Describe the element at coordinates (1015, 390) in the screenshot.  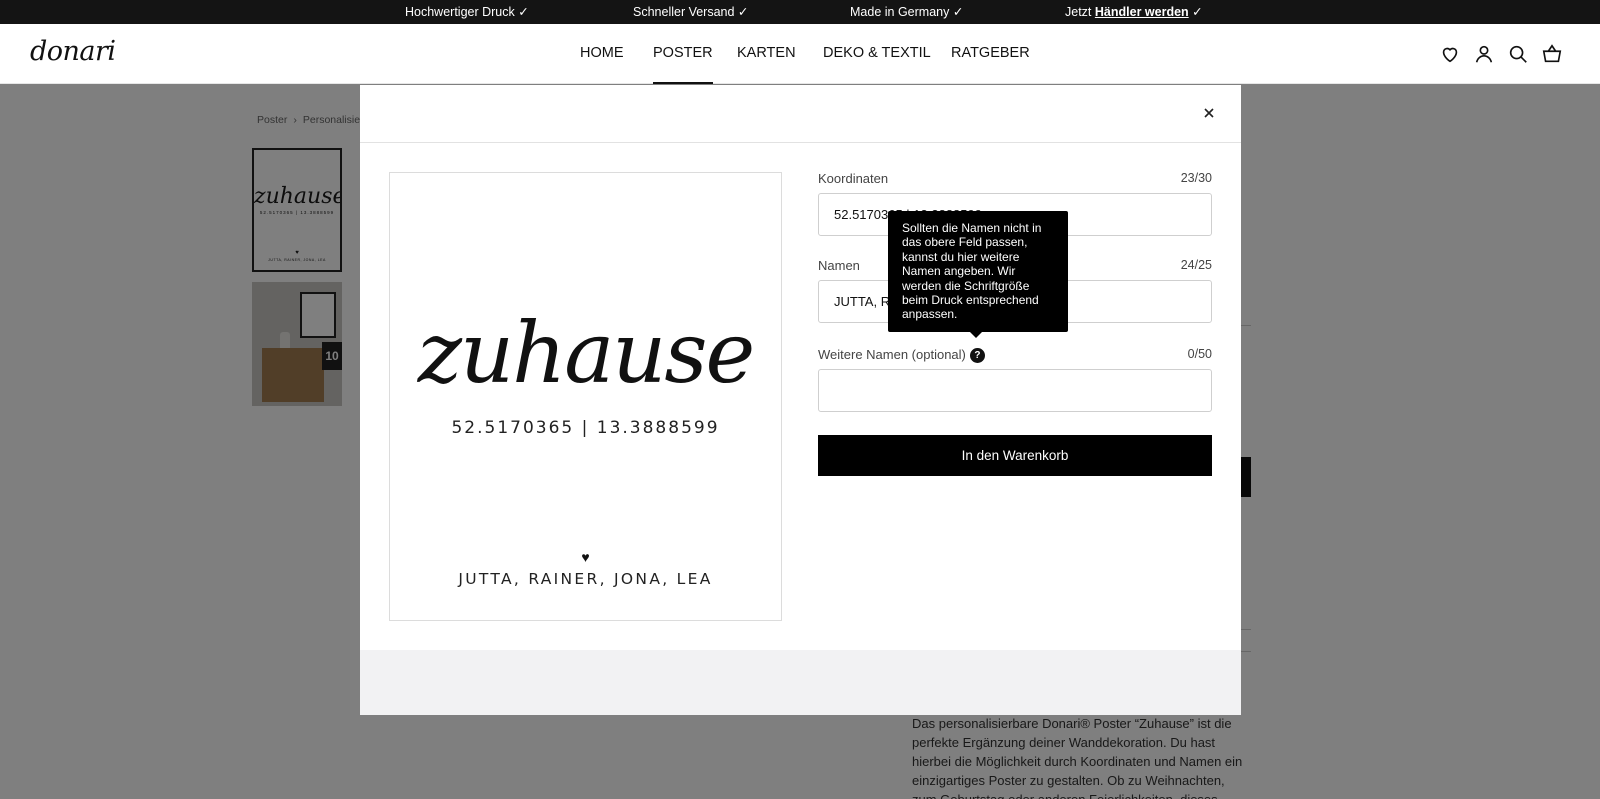
I see `weitere-namen-input` at that location.